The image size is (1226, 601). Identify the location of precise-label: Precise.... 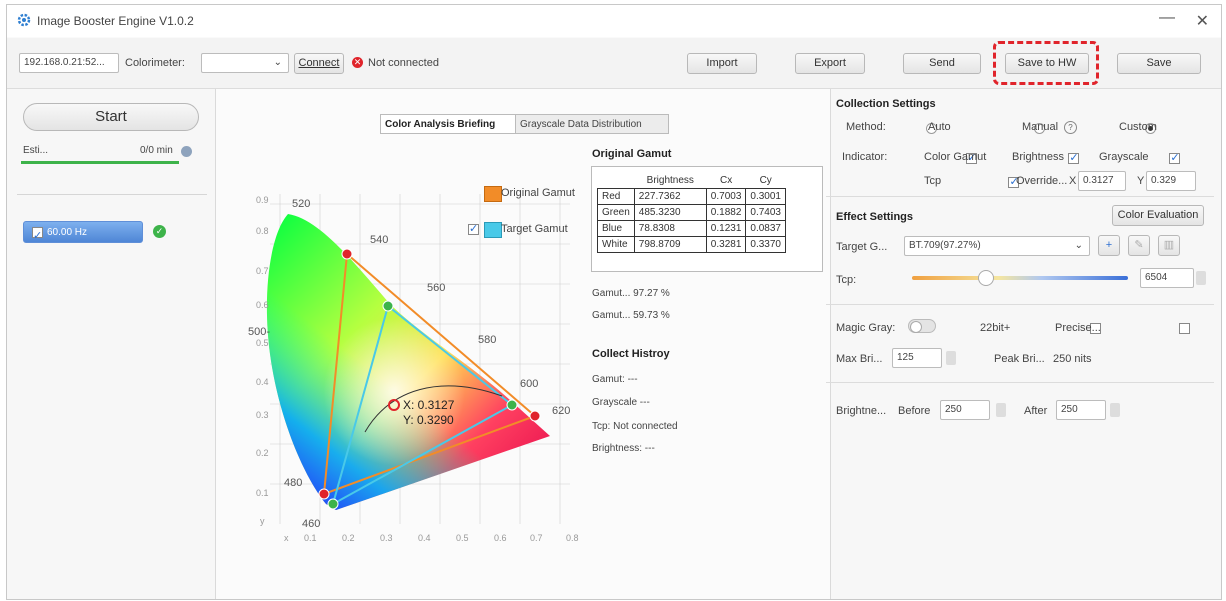
(1078, 328).